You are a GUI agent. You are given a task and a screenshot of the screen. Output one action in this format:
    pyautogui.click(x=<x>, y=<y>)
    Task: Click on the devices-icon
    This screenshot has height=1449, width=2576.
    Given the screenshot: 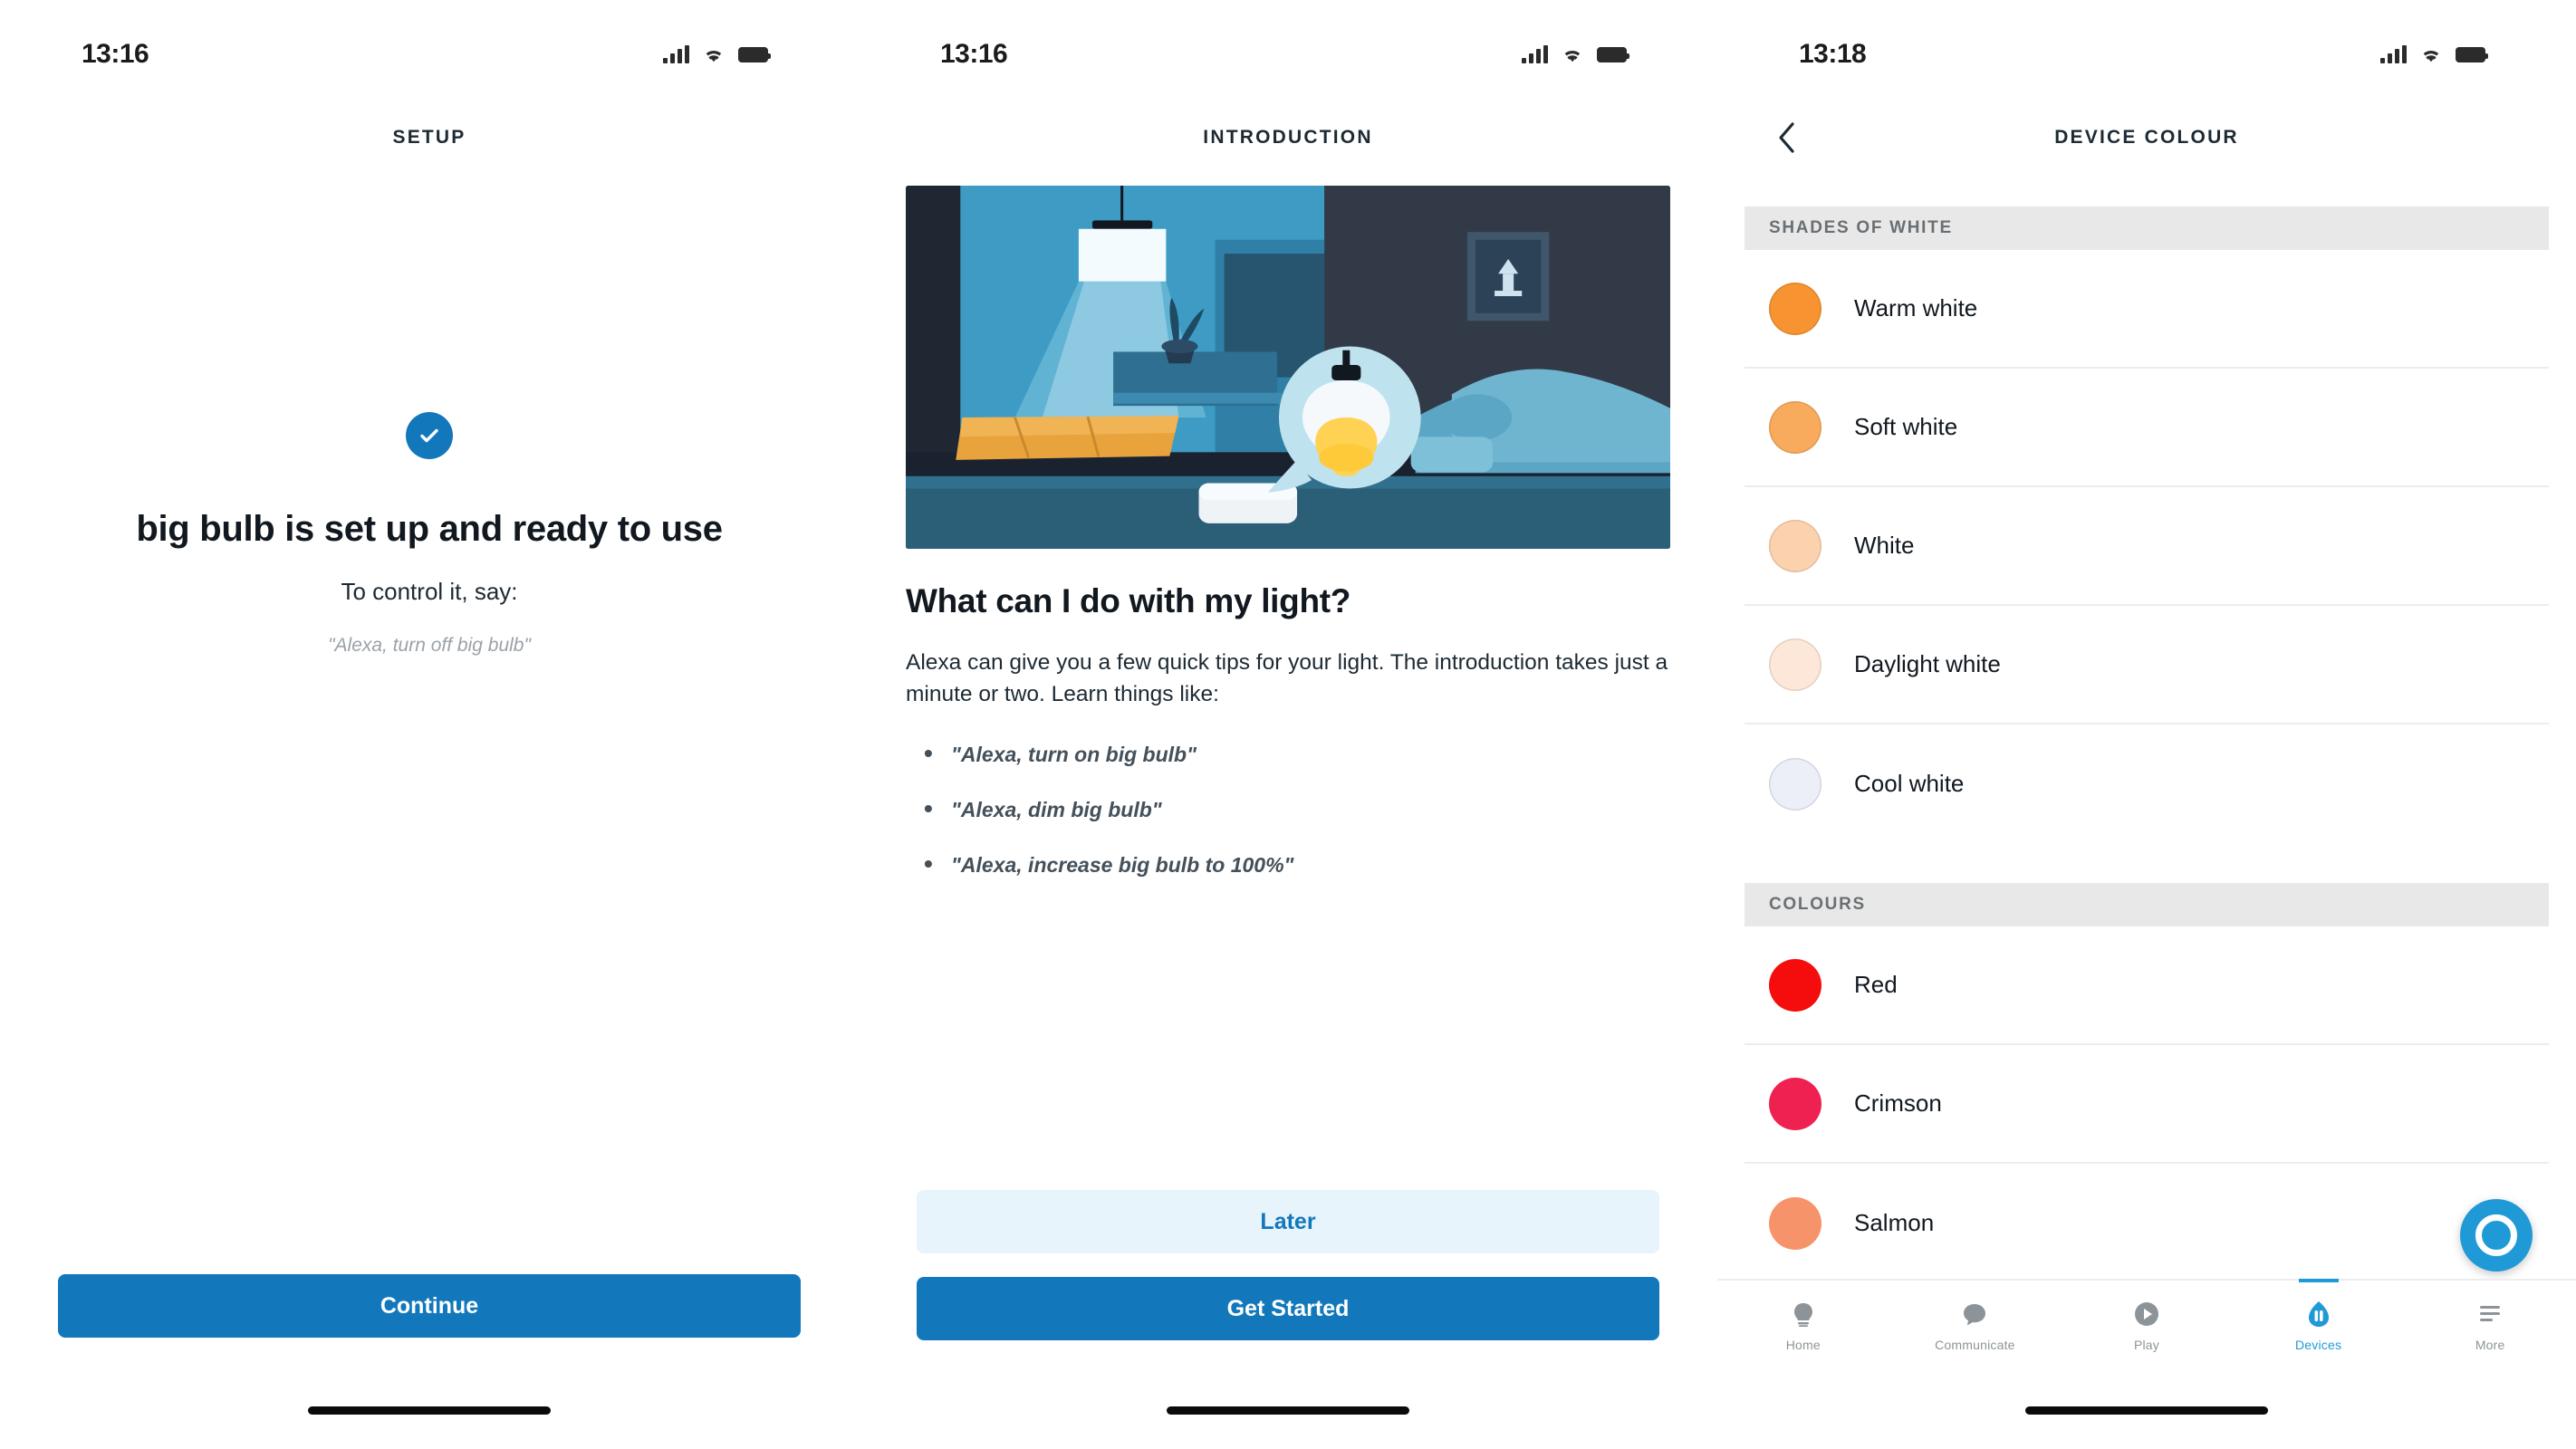 What is the action you would take?
    pyautogui.click(x=2319, y=1314)
    